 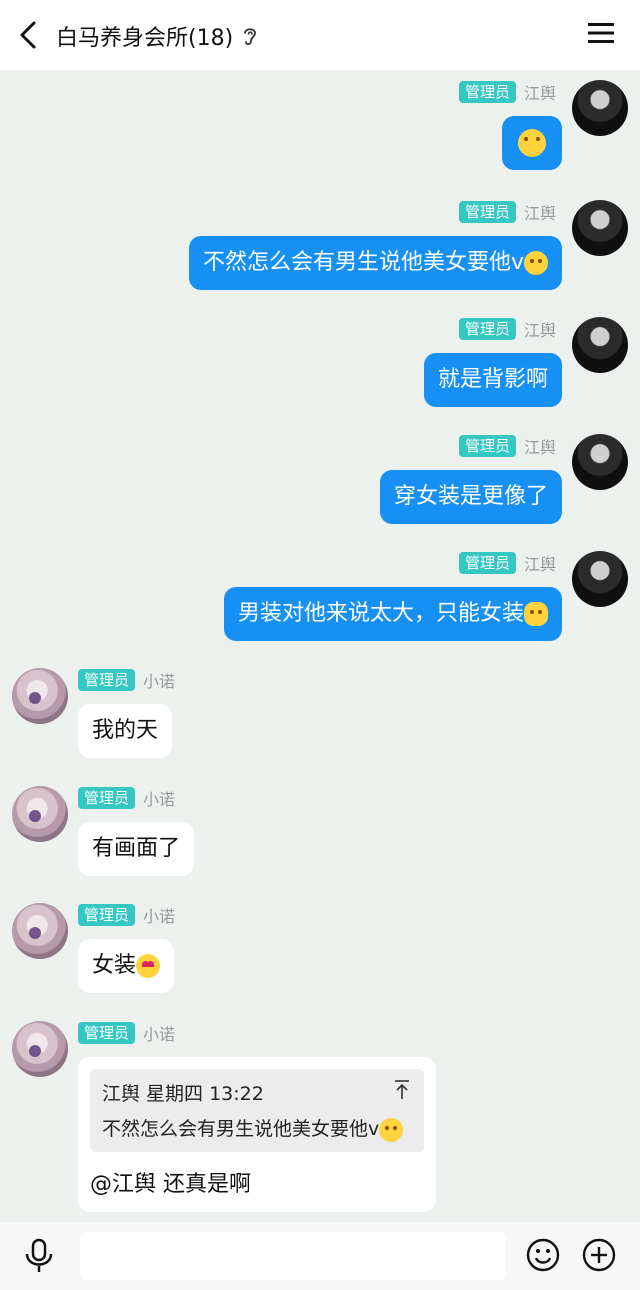 I want to click on message-bubble: 不然怎么会有男生说他美女要他v, so click(x=375, y=263).